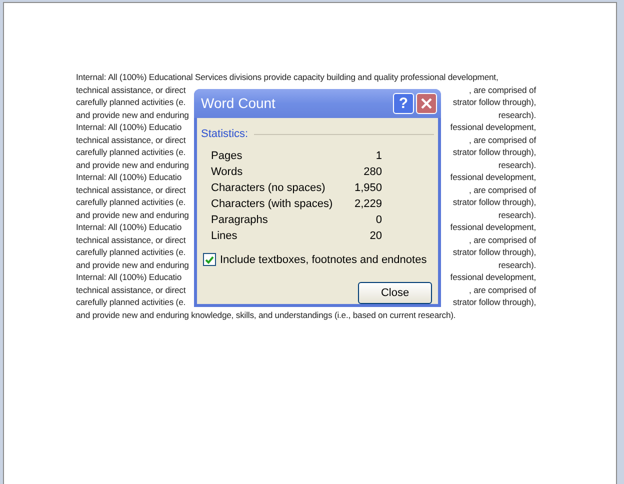  I want to click on close-button, so click(426, 103).